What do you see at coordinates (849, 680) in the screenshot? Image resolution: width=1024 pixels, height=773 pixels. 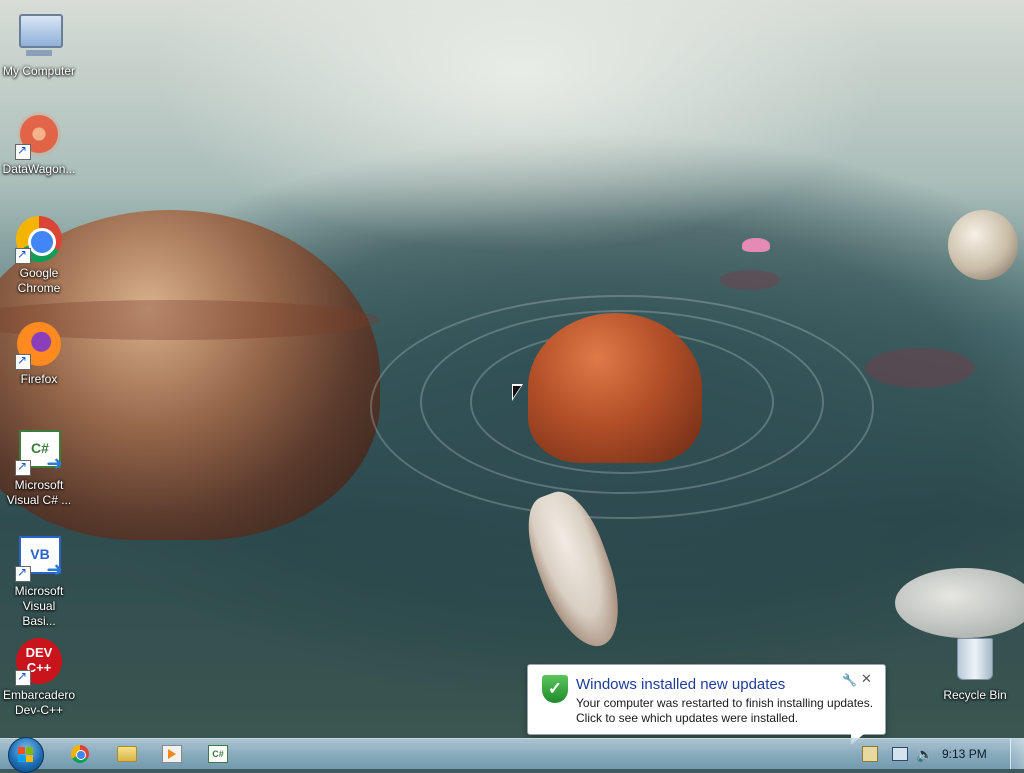 I see `notification-options-icon: 🔧` at bounding box center [849, 680].